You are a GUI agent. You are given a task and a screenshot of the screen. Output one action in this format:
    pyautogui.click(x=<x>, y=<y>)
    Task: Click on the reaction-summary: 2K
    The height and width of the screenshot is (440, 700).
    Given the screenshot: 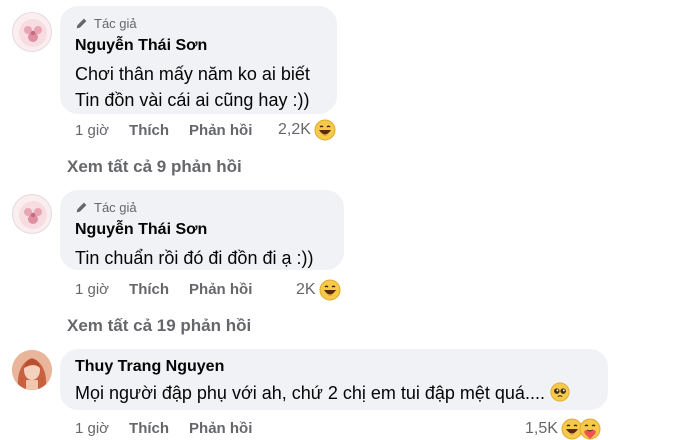 What is the action you would take?
    pyautogui.click(x=318, y=290)
    